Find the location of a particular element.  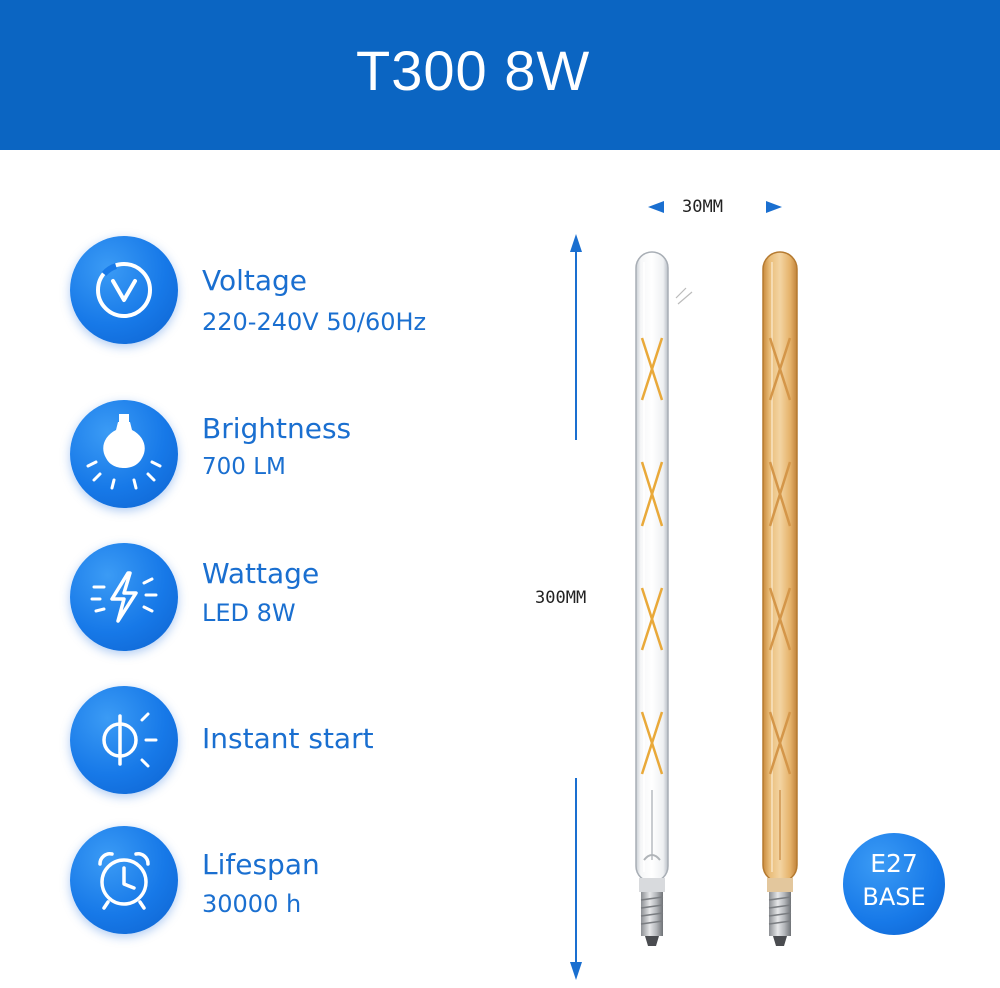

badge-line-1: E27 is located at coordinates (894, 863).